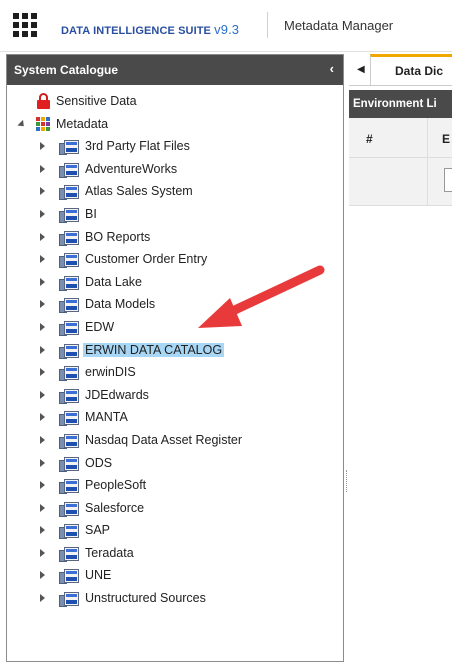  What do you see at coordinates (400, 138) in the screenshot?
I see `table-column-header: # E` at bounding box center [400, 138].